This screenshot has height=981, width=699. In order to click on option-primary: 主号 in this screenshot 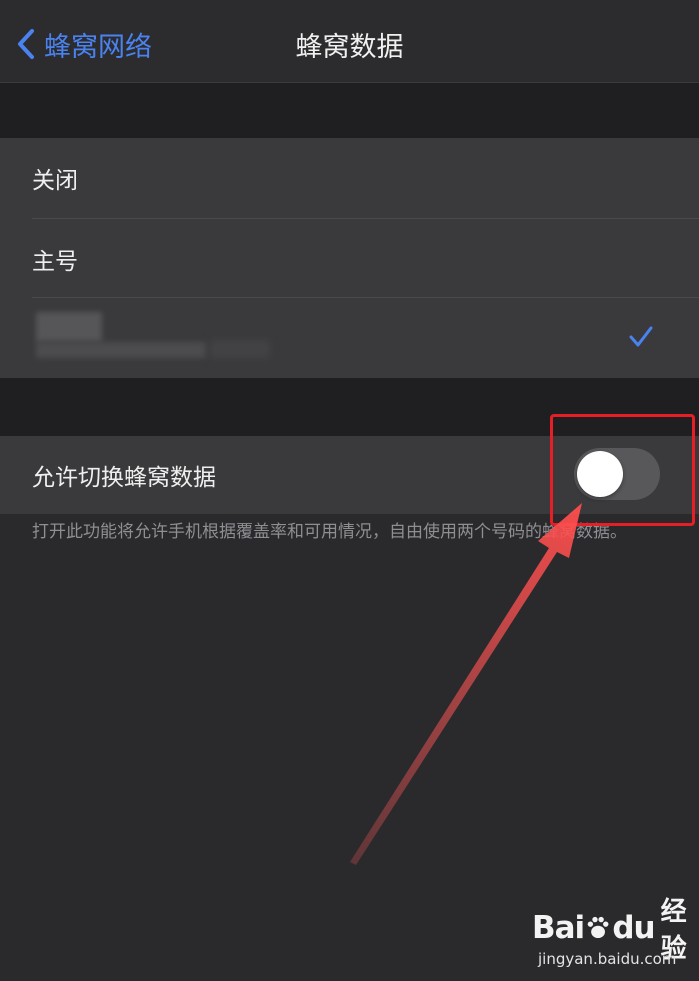, I will do `click(349, 259)`.